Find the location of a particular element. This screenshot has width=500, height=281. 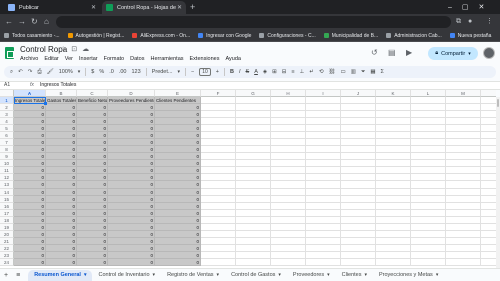

row-header: 6 is located at coordinates (7, 136).